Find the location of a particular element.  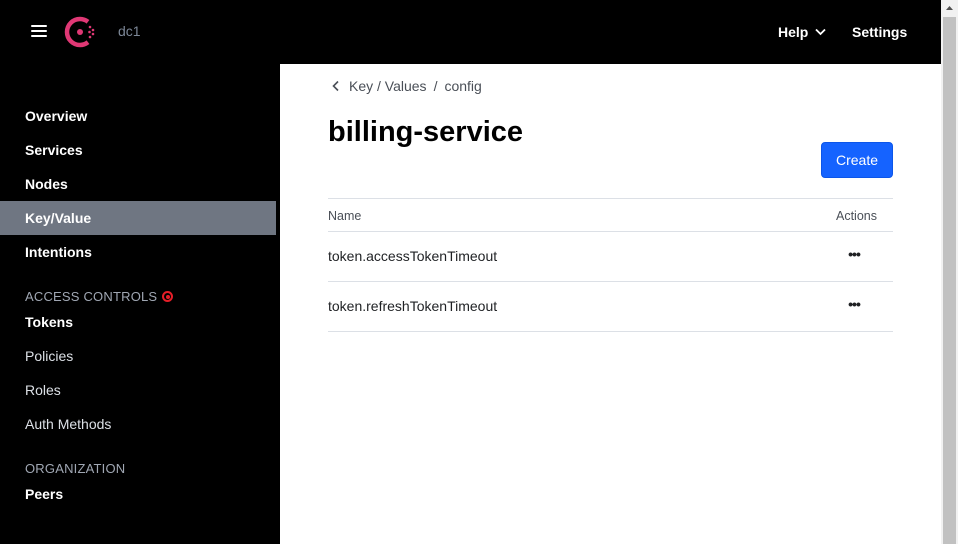

organization-heading: ORGANIZATION is located at coordinates (75, 468).